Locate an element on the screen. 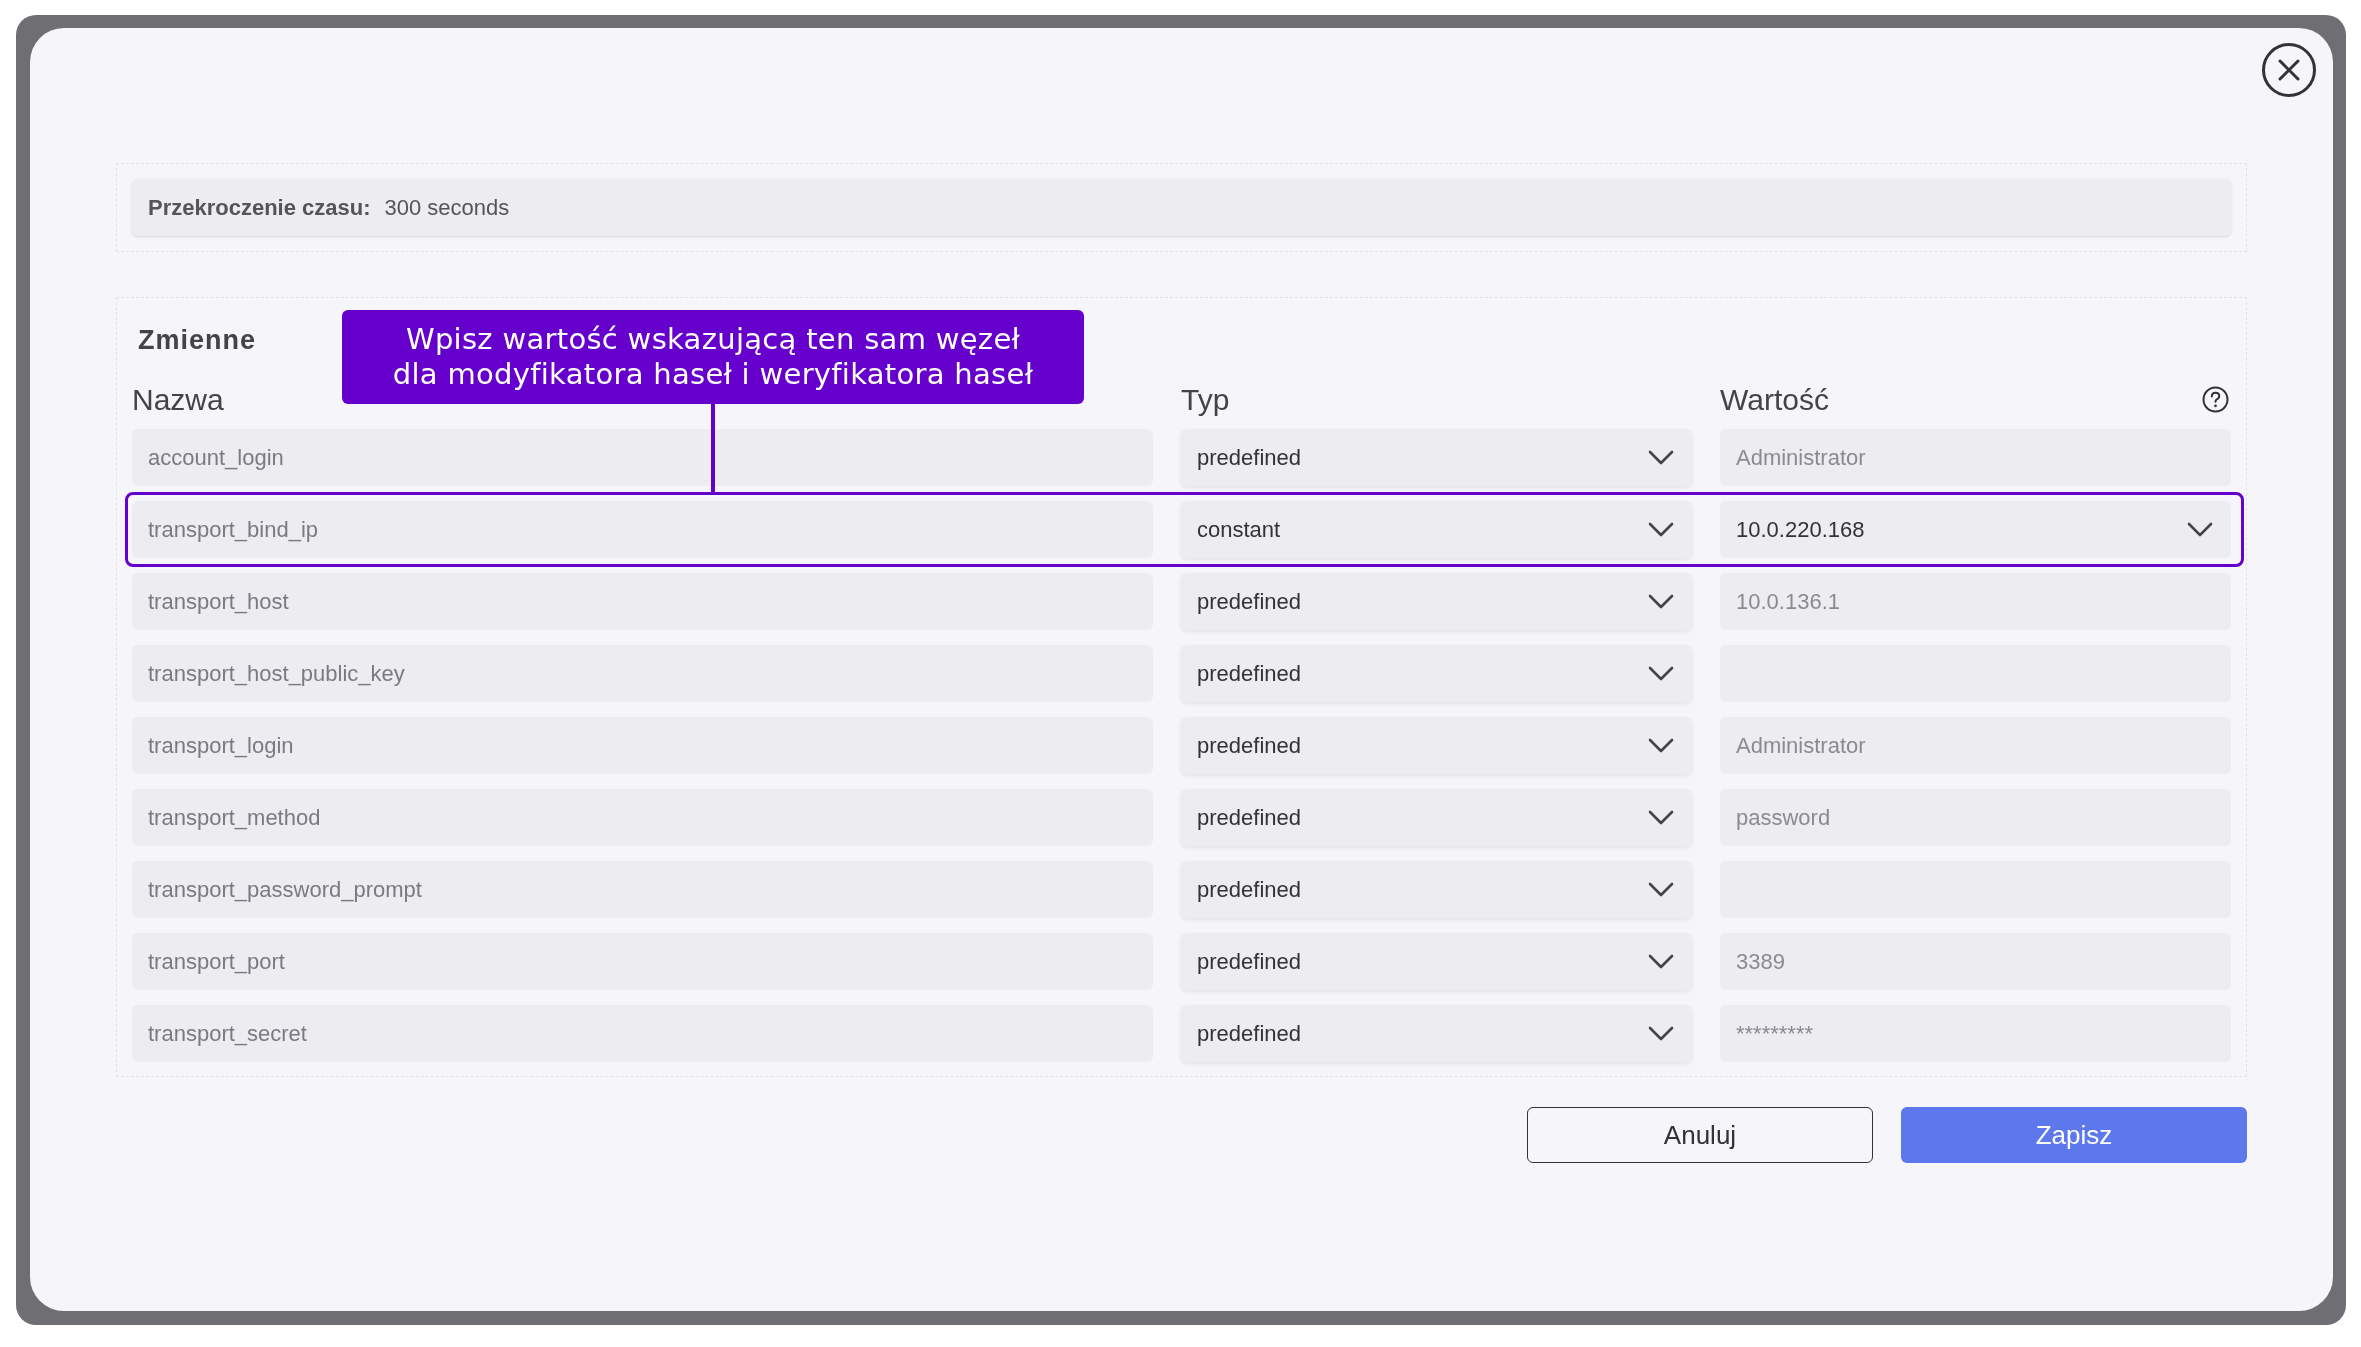 Image resolution: width=2361 pixels, height=1347 pixels. value-field: 3389 is located at coordinates (1975, 961).